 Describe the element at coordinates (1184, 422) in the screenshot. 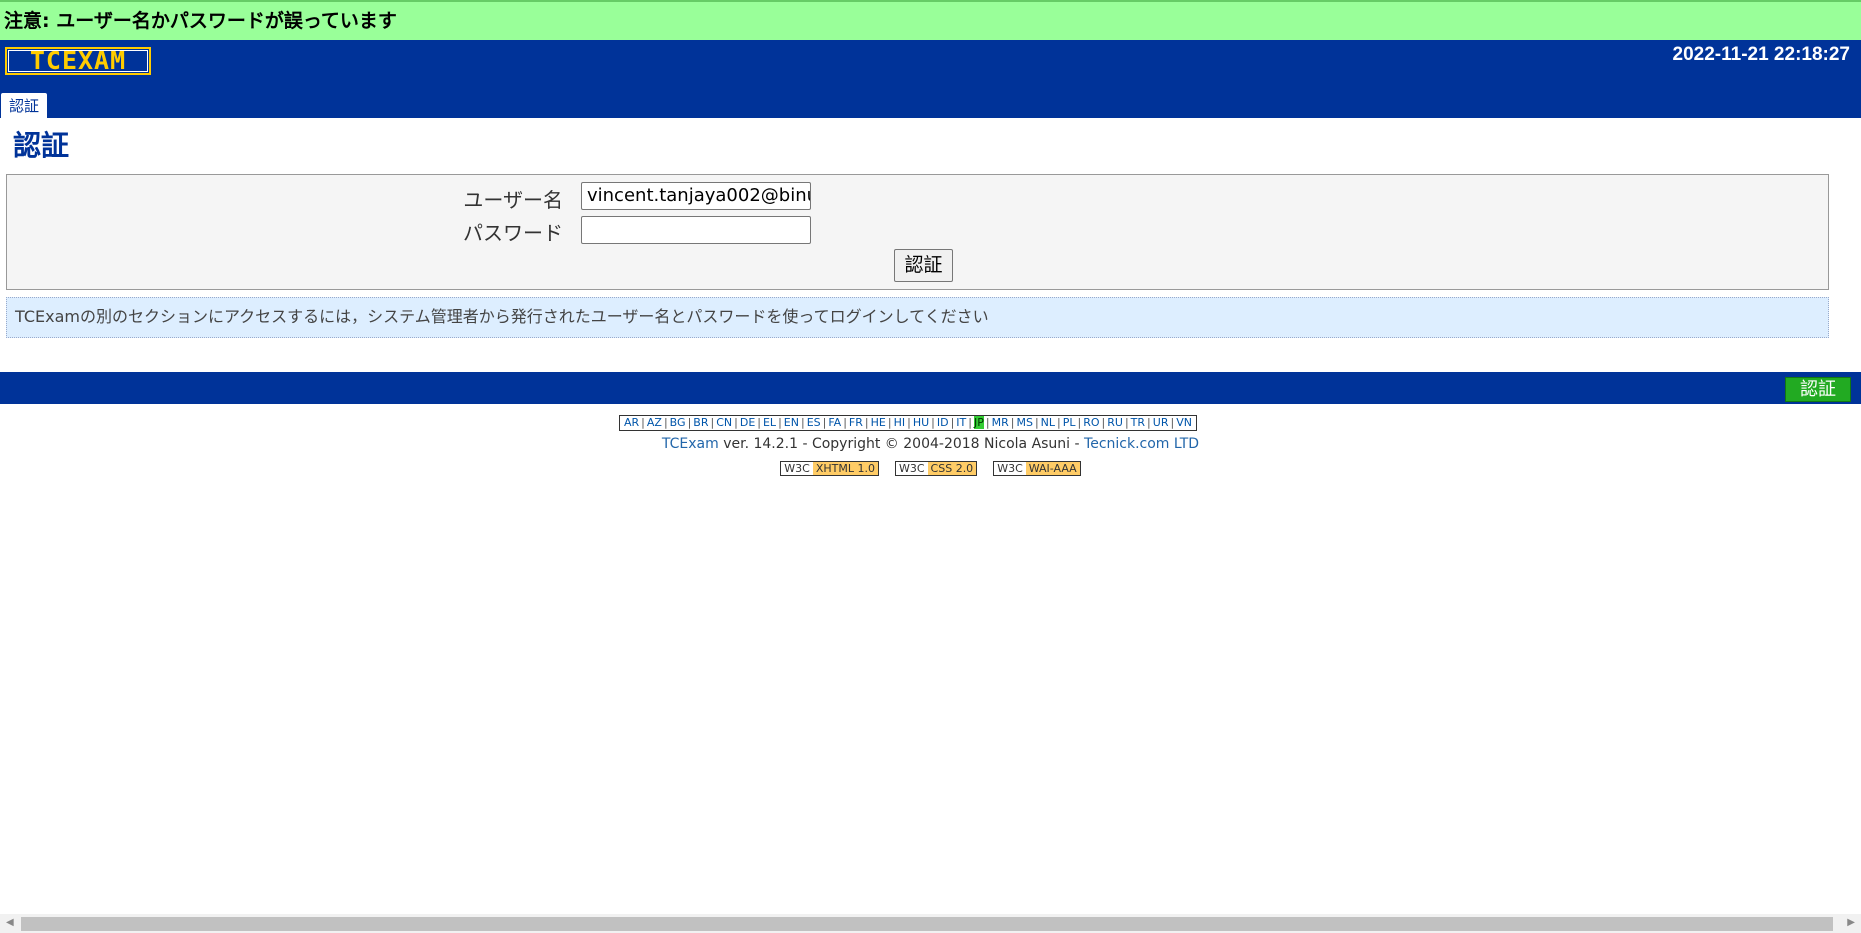

I see `lang-link-vn: VN` at that location.